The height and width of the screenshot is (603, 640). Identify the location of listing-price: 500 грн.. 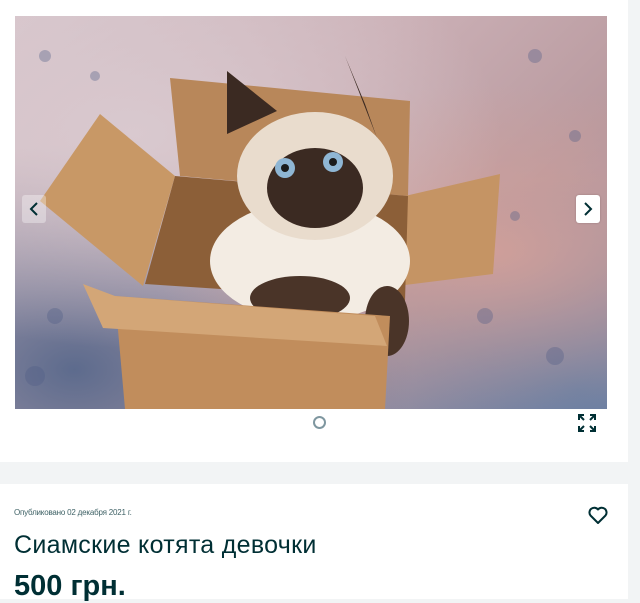
(70, 586).